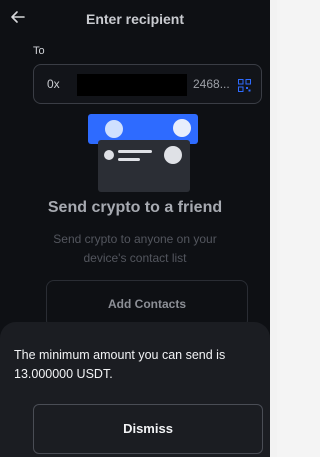  I want to click on qr-code-icon, so click(244, 85).